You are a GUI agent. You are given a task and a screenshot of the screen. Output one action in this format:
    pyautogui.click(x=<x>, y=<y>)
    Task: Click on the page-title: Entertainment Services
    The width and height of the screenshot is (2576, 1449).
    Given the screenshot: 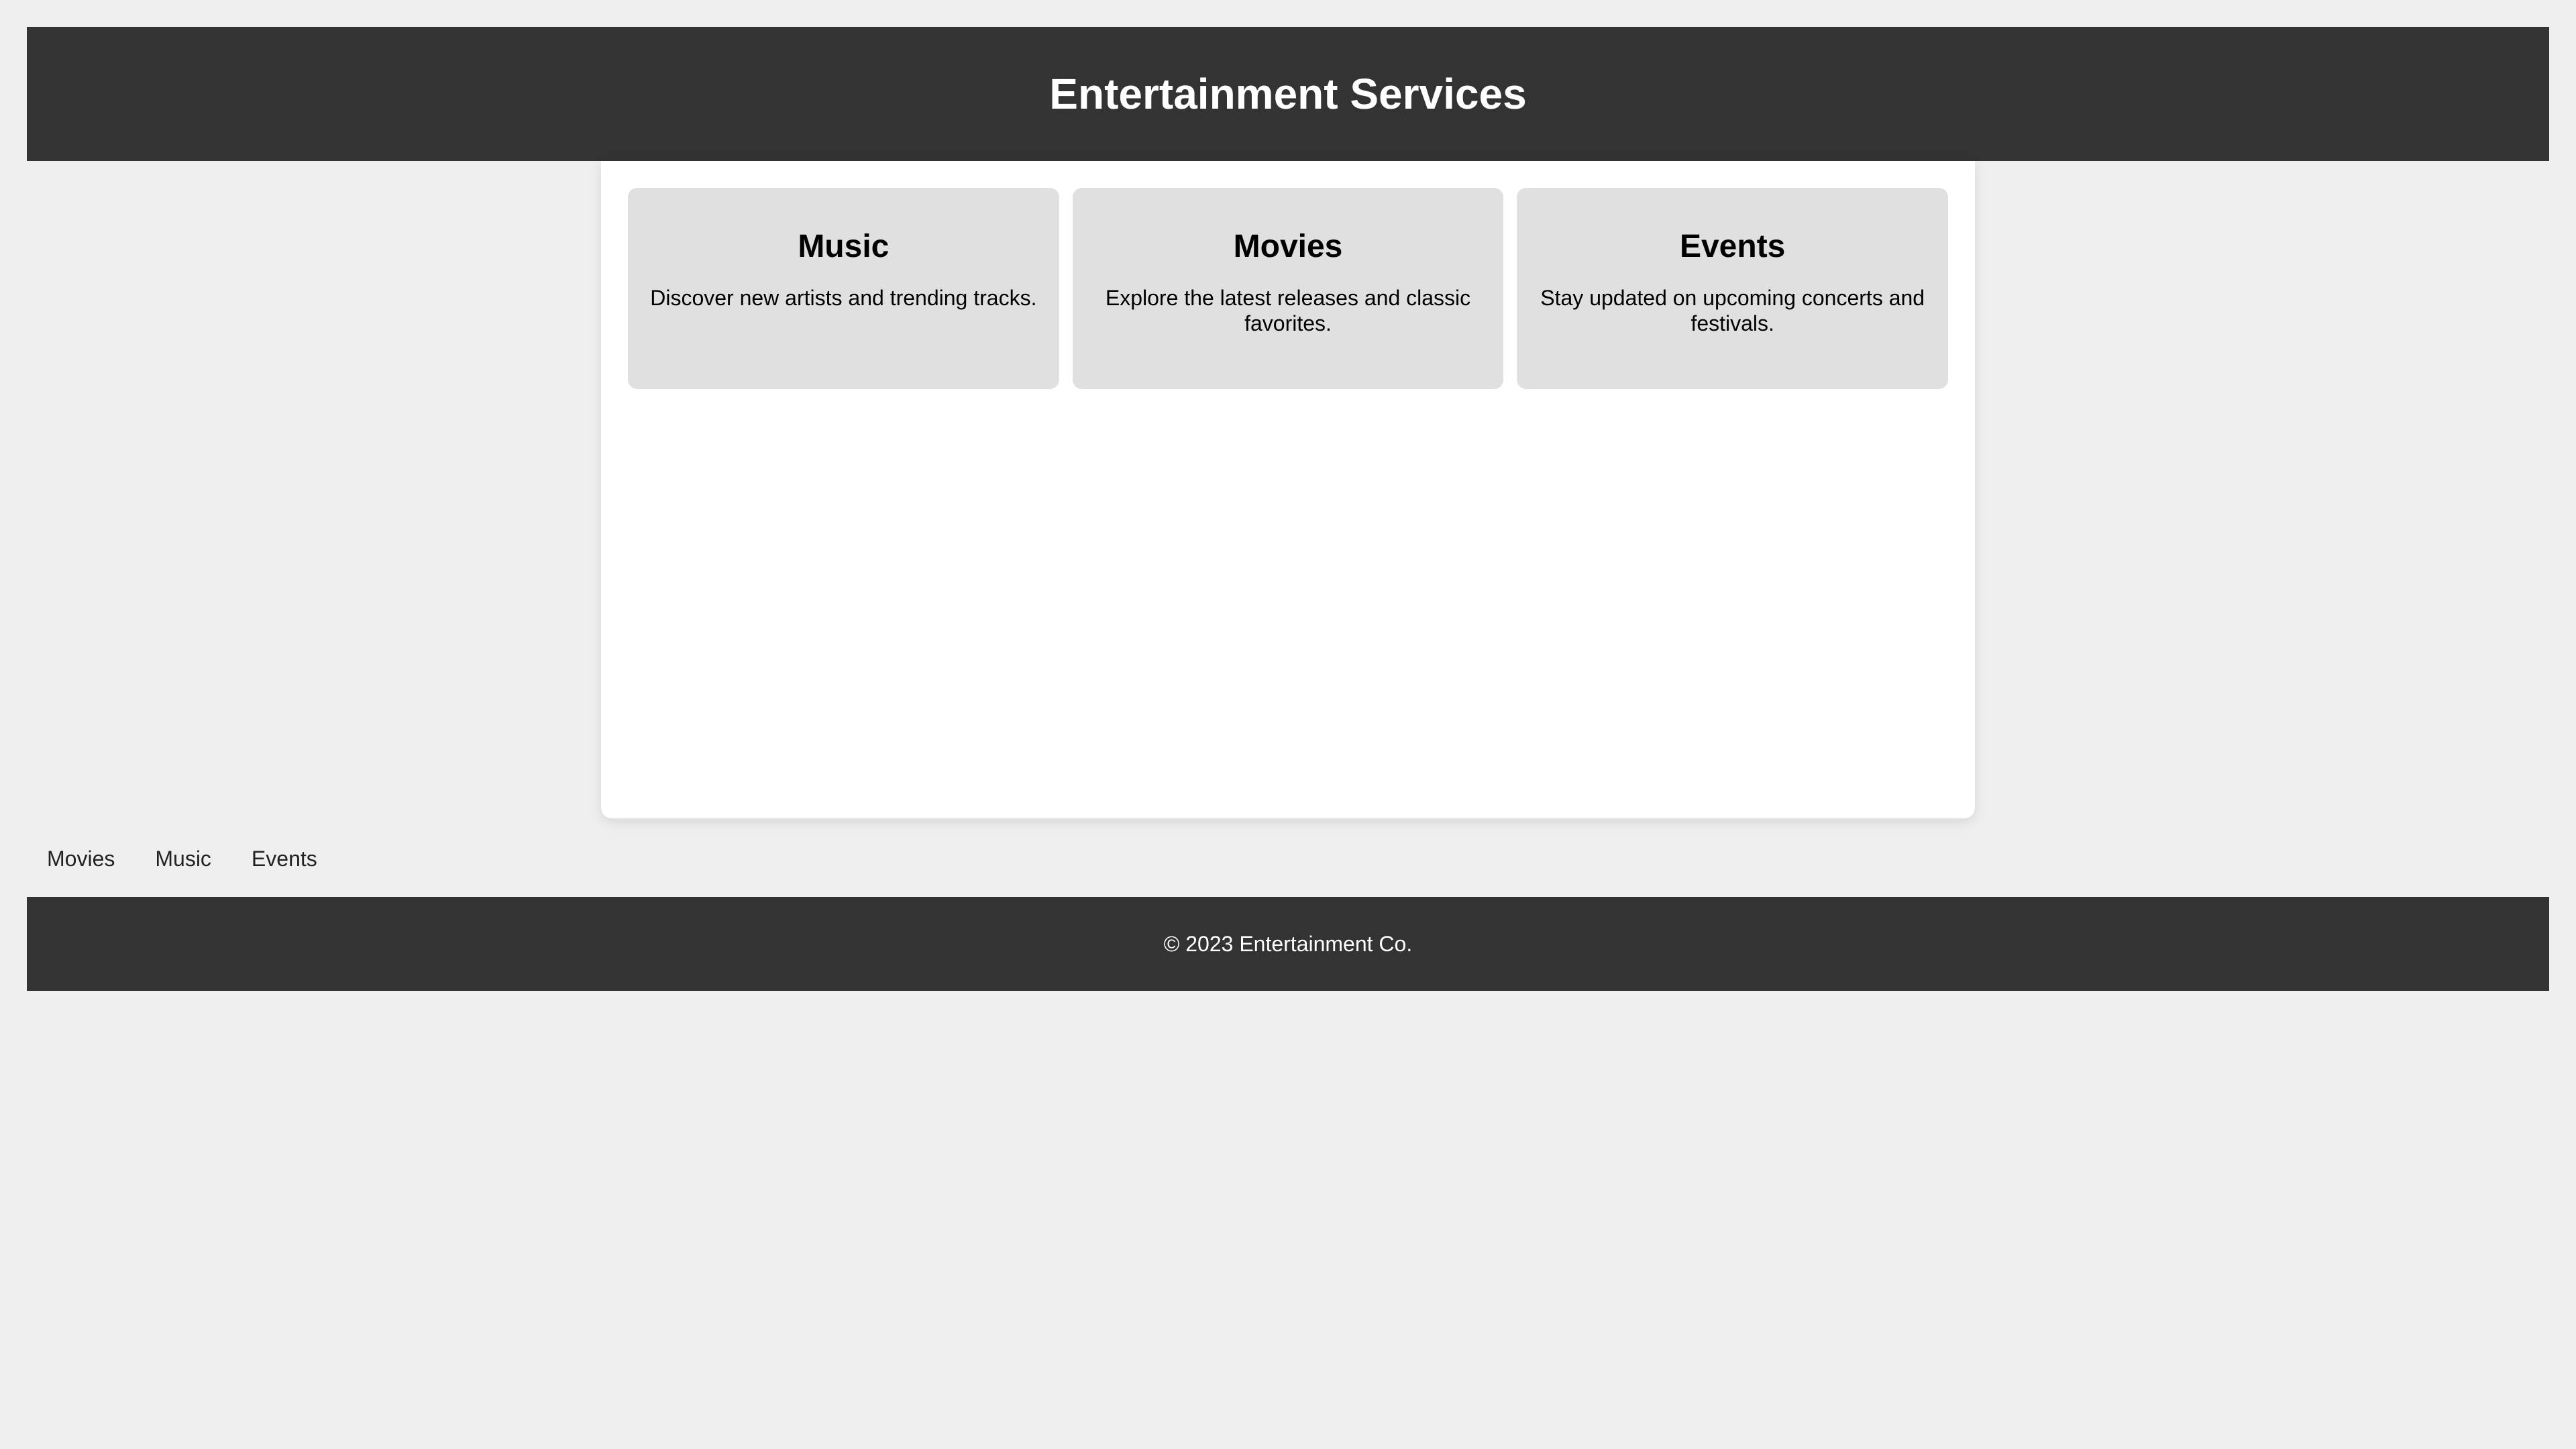 What is the action you would take?
    pyautogui.click(x=1288, y=94)
    